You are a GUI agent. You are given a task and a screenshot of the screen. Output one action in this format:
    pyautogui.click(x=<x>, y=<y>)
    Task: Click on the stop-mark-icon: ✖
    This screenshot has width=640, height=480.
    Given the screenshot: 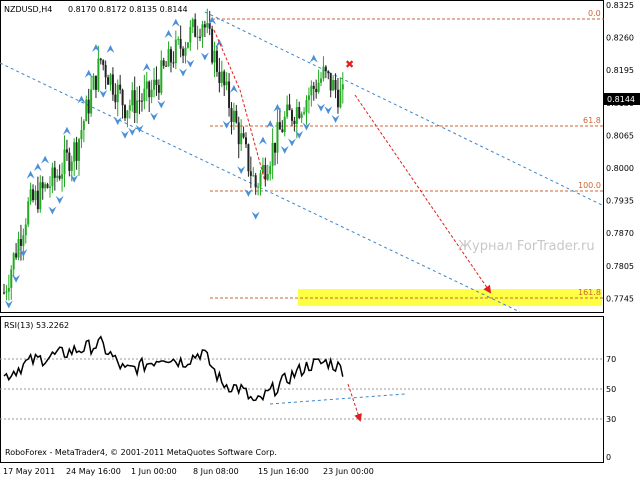 What is the action you would take?
    pyautogui.click(x=349, y=64)
    